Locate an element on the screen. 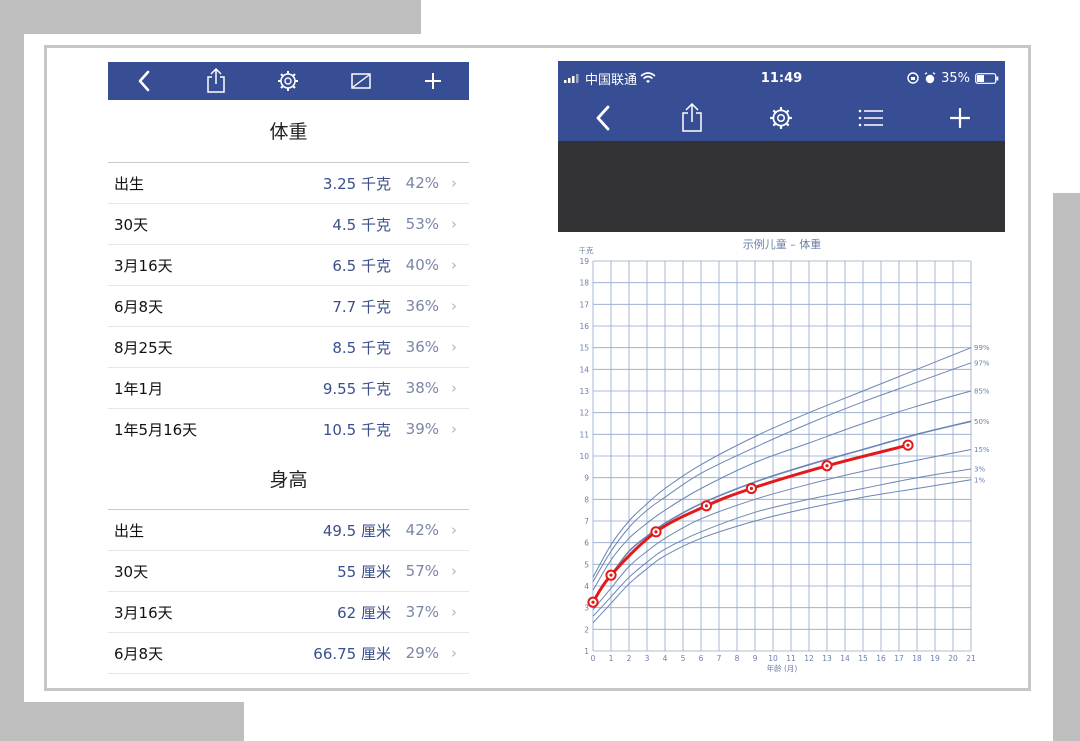 This screenshot has height=741, width=1080. percentile-label: 85% is located at coordinates (982, 392).